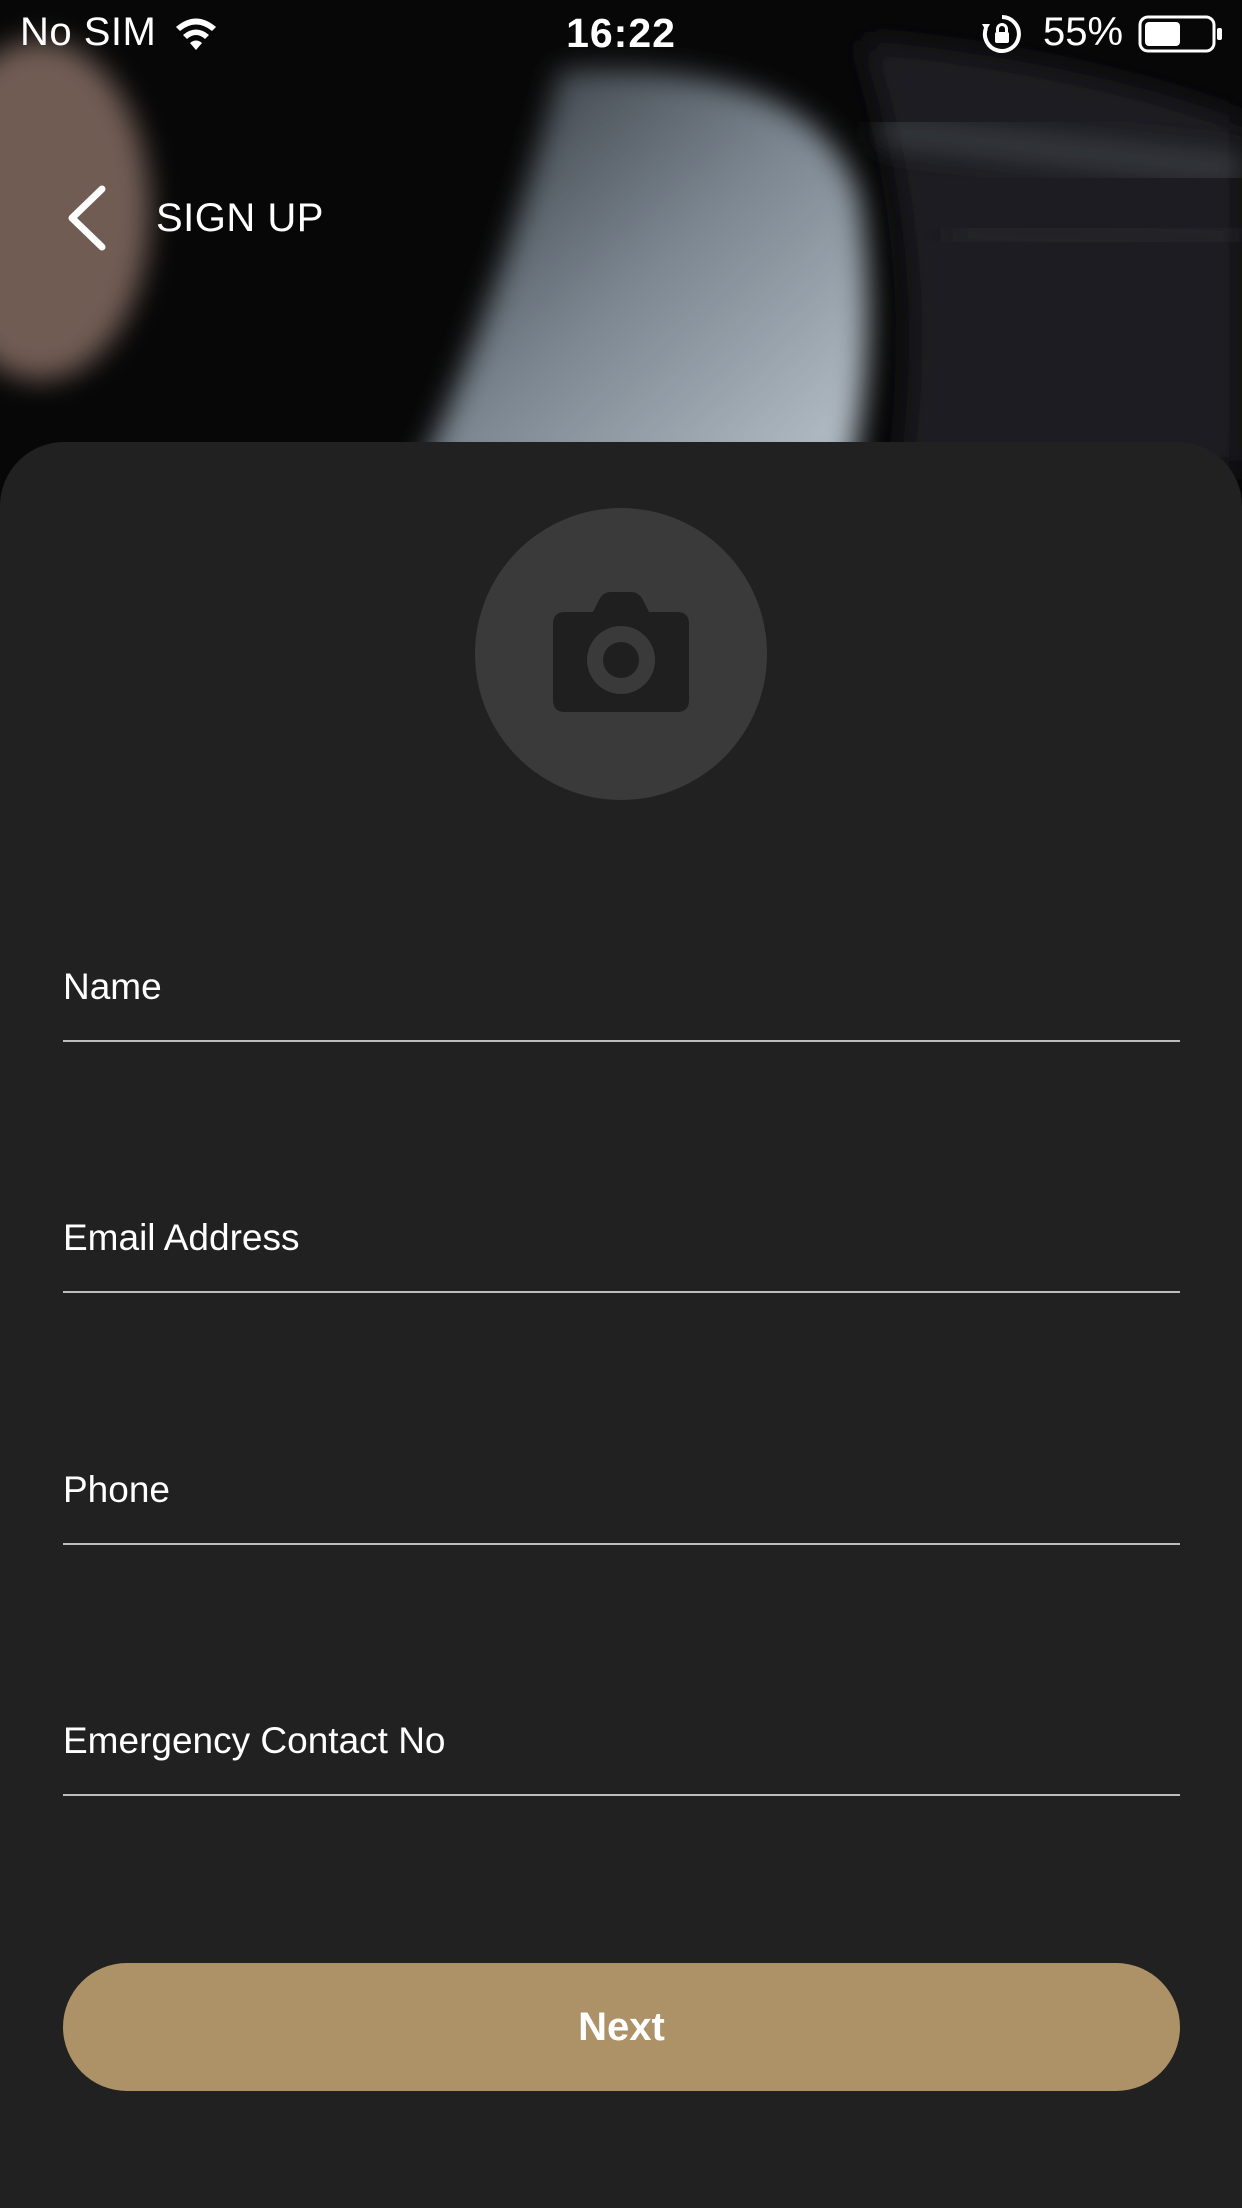 The height and width of the screenshot is (2208, 1242). I want to click on emergency-contact-input, so click(621, 1739).